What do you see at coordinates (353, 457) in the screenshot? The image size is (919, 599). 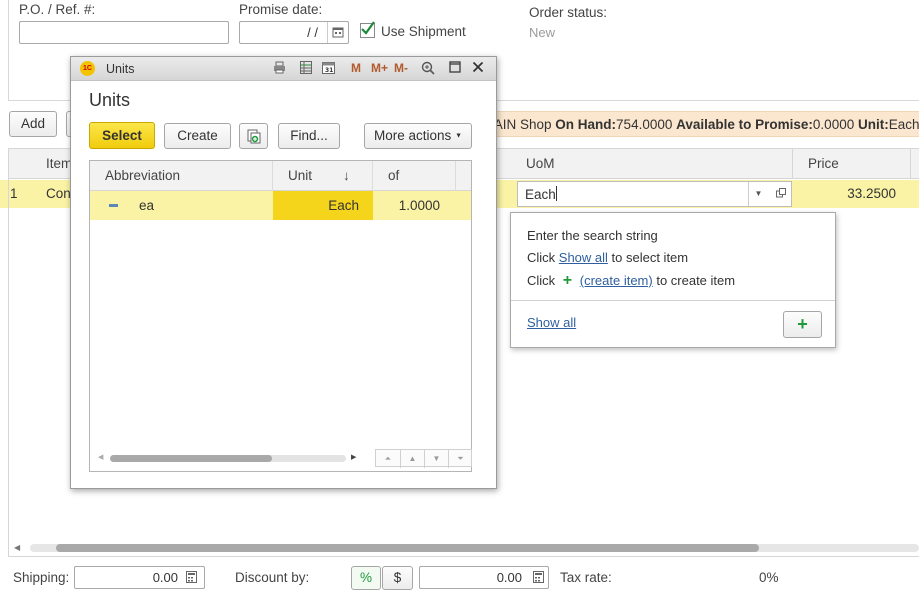 I see `scroll-right-icon: ▶` at bounding box center [353, 457].